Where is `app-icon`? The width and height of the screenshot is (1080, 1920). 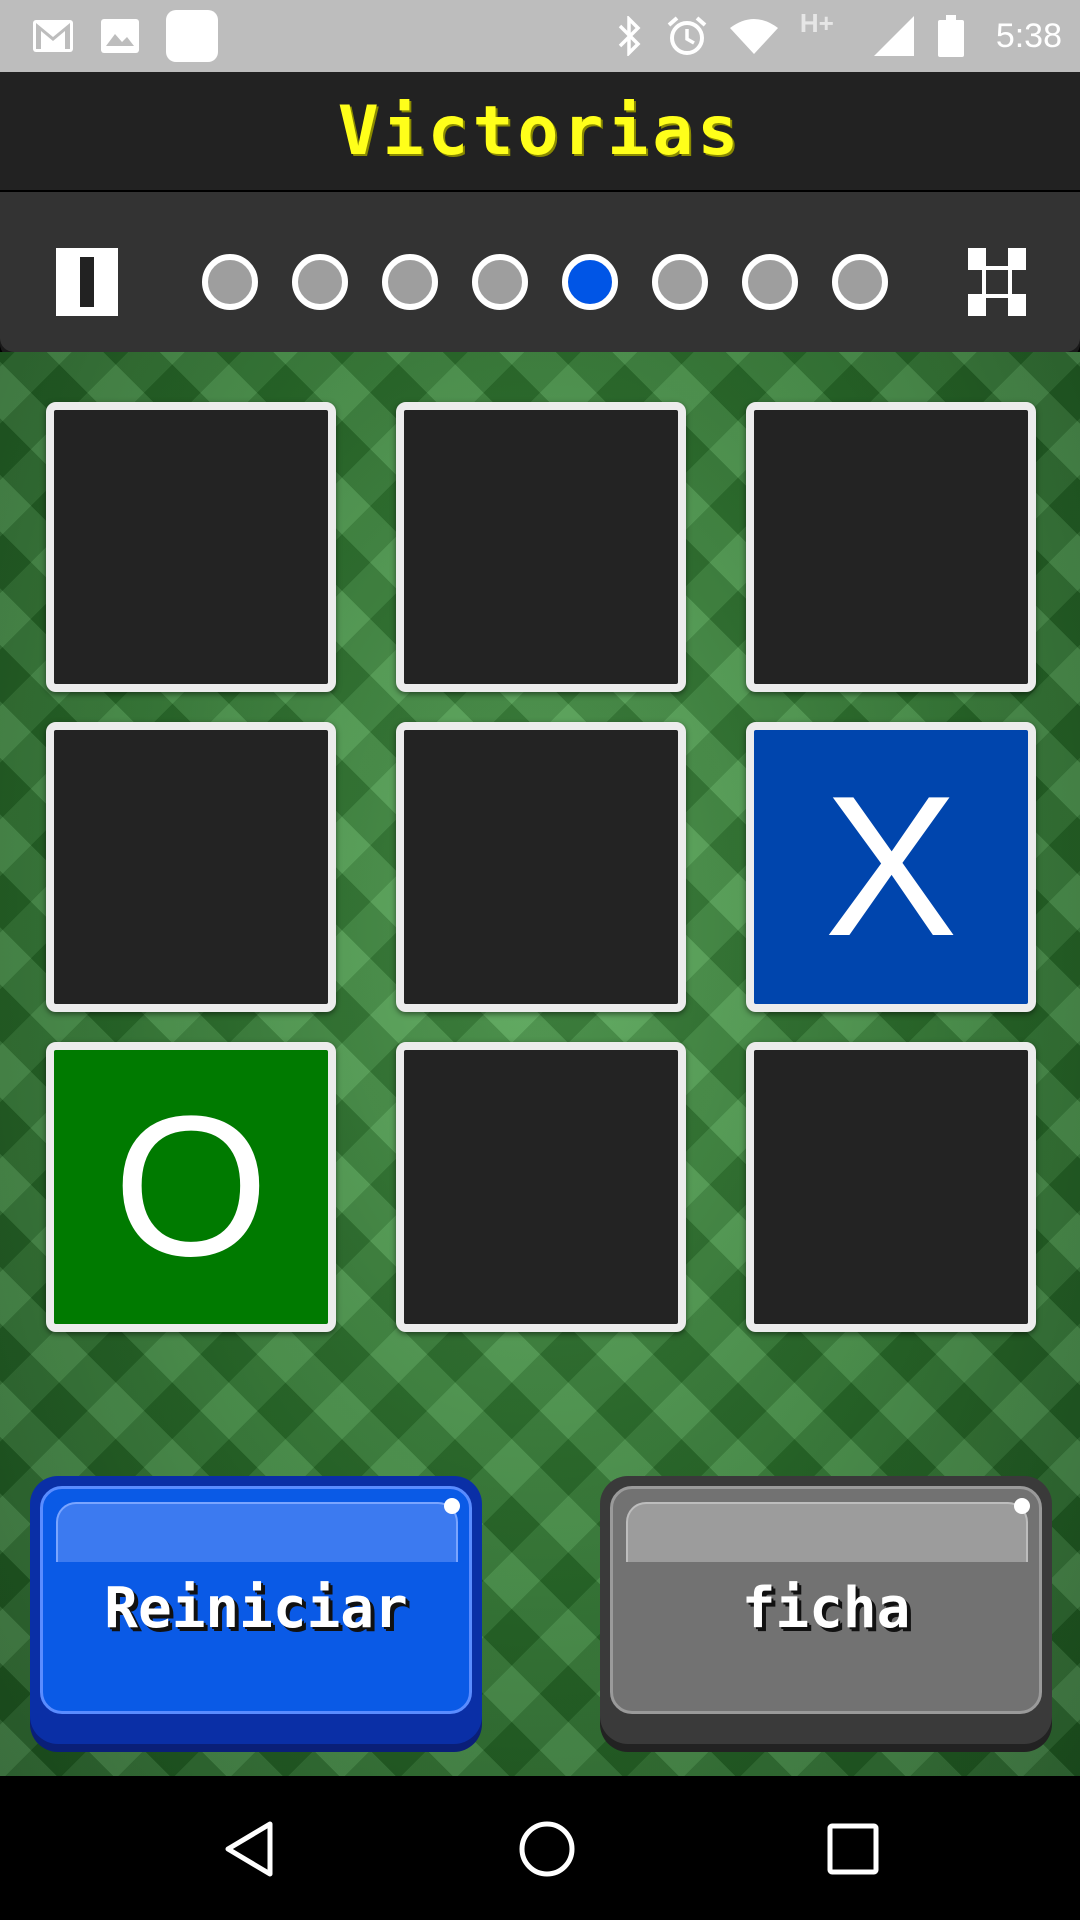 app-icon is located at coordinates (192, 36).